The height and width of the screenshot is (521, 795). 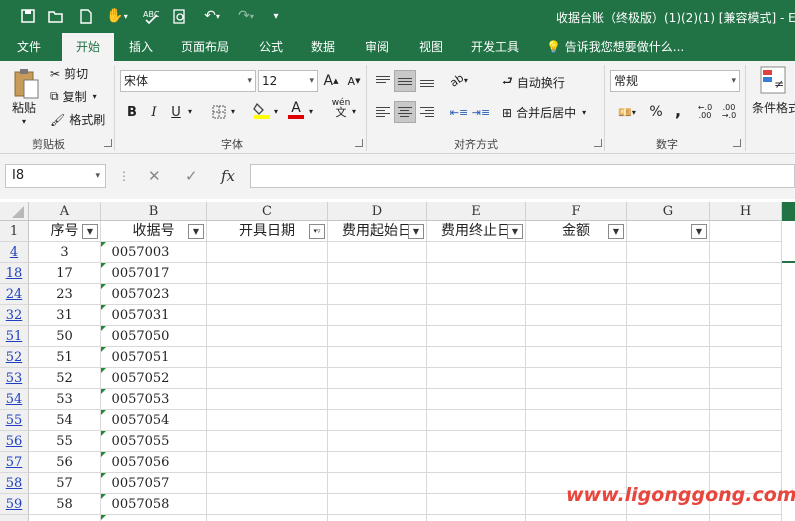 What do you see at coordinates (176, 112) in the screenshot?
I see `underline-button: U` at bounding box center [176, 112].